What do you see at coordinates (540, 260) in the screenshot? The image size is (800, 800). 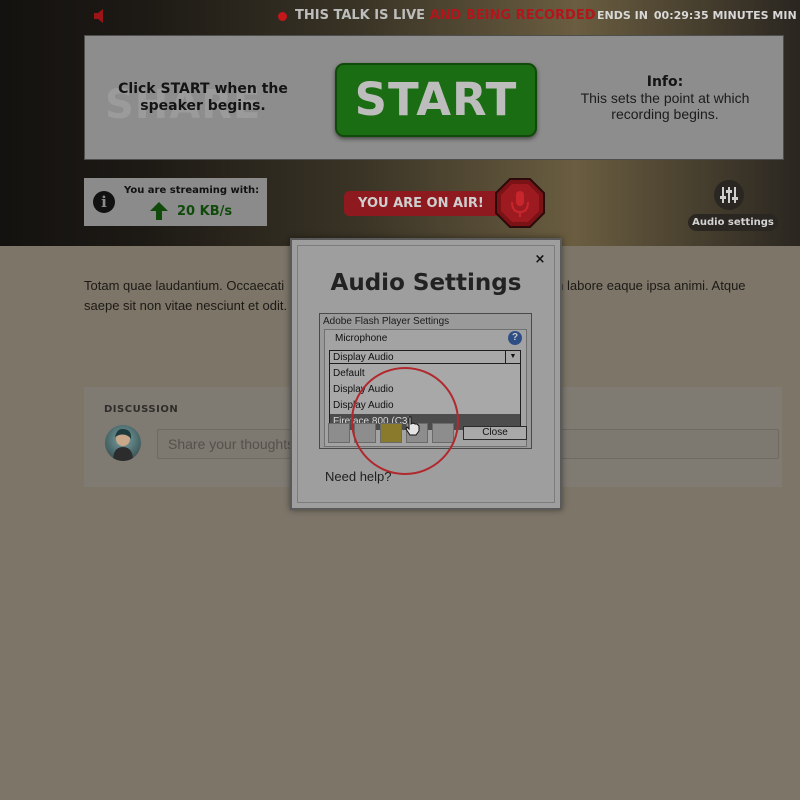 I see `close-icon: ×` at bounding box center [540, 260].